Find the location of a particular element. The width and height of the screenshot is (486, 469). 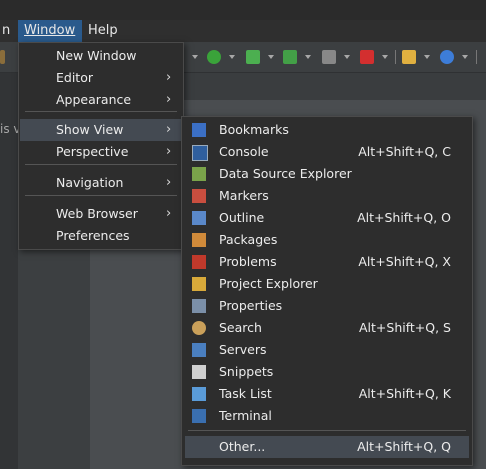

show-view-item-label: Console is located at coordinates (244, 151).